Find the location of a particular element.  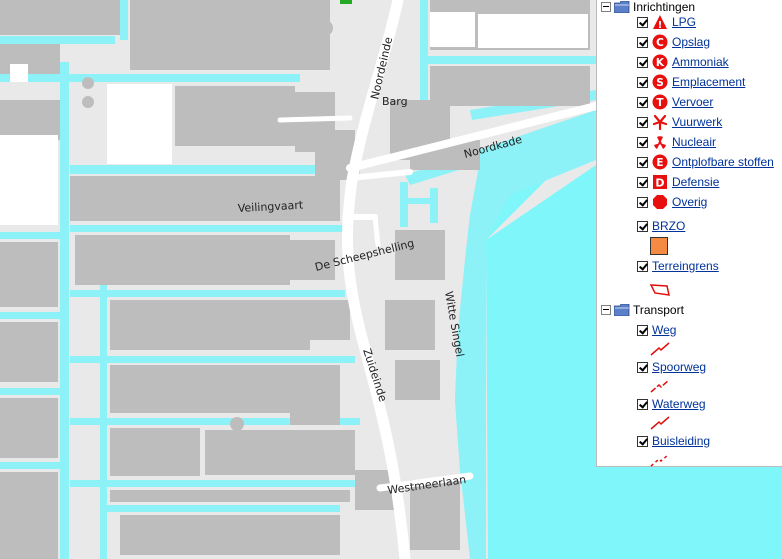

legend-item-vuurwerk: Vuurwerk is located at coordinates (679, 122).